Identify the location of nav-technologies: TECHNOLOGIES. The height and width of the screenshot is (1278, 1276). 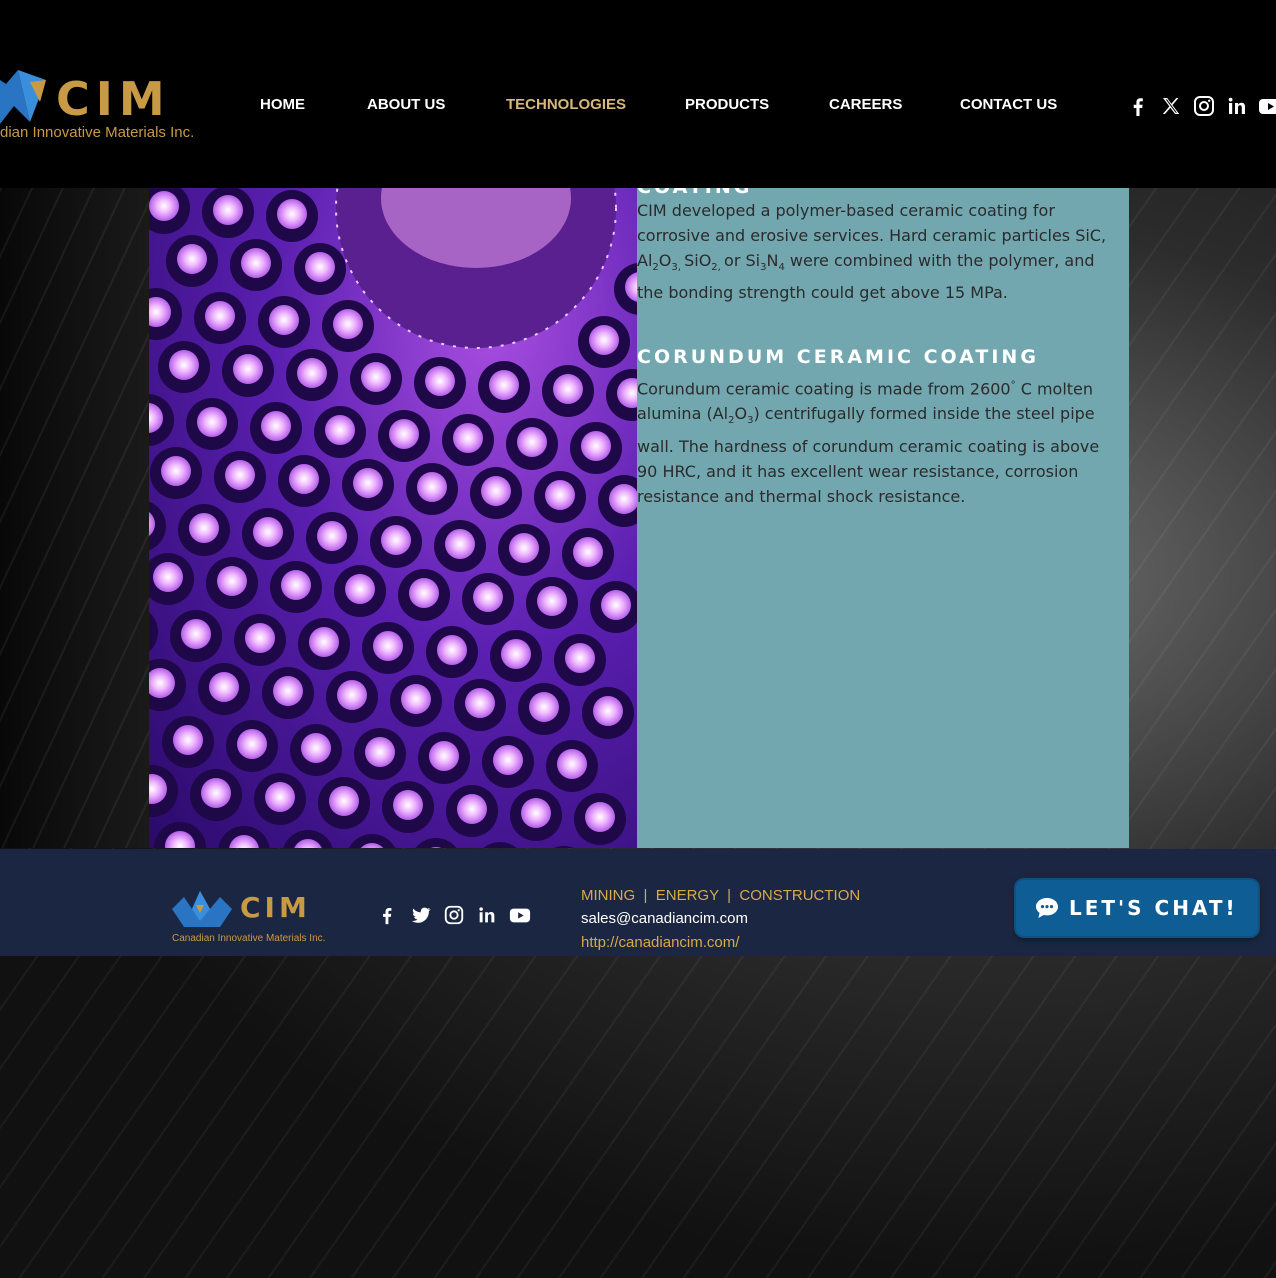
(566, 104).